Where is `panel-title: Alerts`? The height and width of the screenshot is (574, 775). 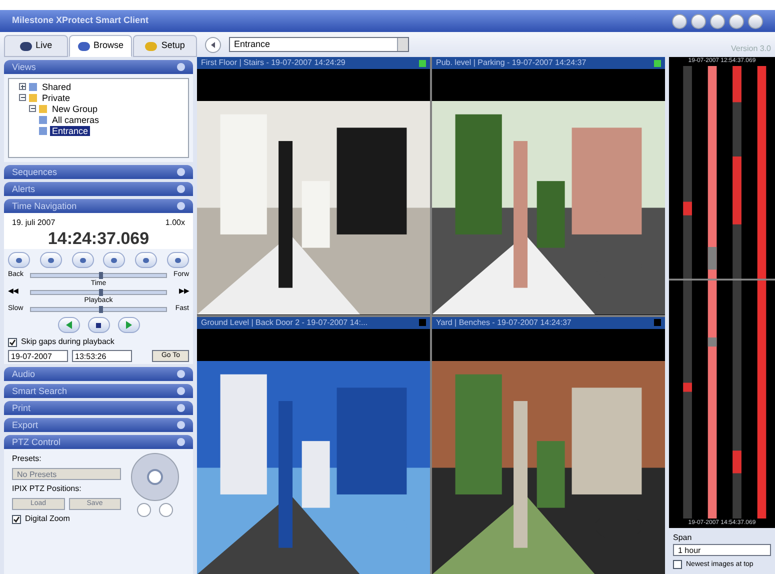
panel-title: Alerts is located at coordinates (24, 189).